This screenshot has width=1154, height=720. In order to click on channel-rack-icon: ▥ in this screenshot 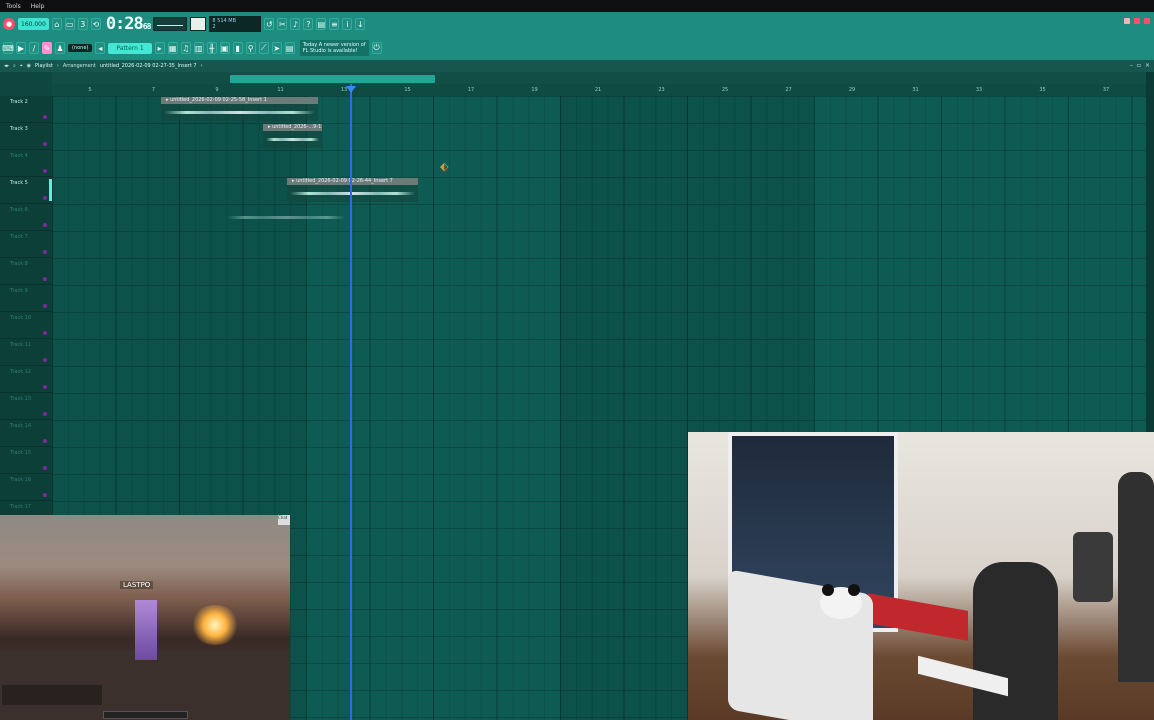, I will do `click(198, 48)`.